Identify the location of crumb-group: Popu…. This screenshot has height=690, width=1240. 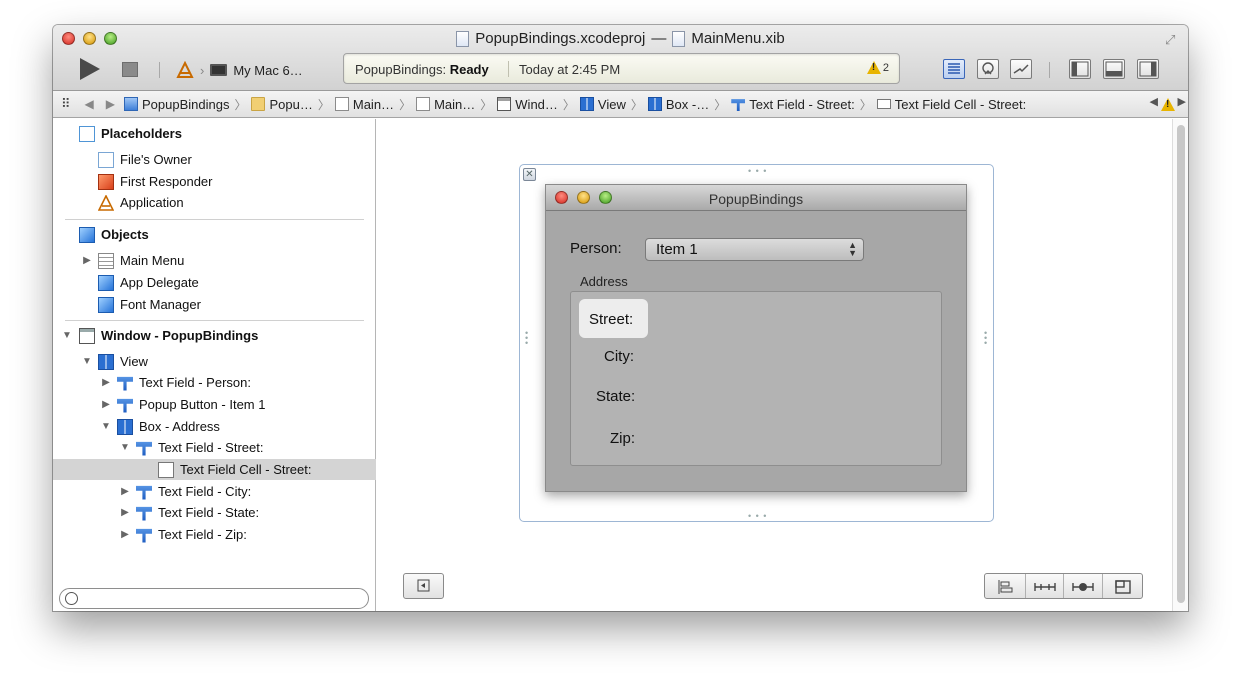
(281, 104).